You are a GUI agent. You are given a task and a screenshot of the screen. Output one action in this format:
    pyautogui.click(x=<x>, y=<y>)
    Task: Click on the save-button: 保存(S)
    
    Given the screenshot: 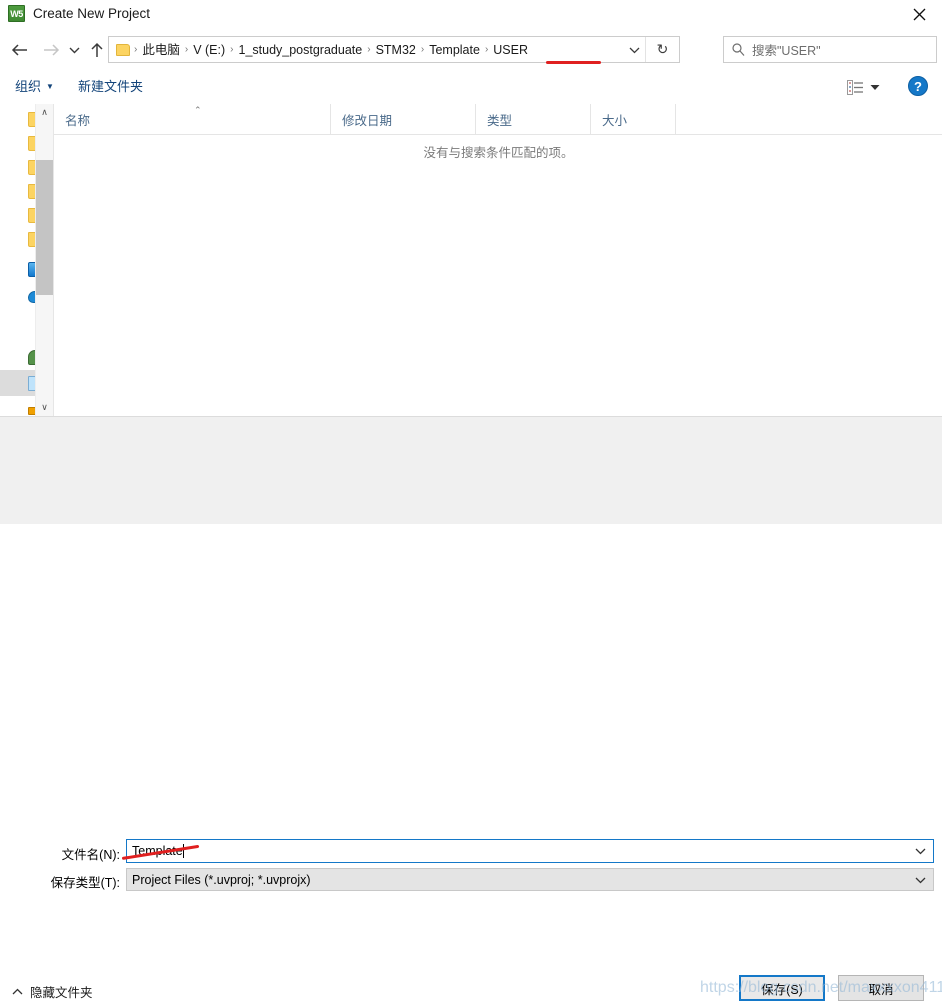 What is the action you would take?
    pyautogui.click(x=782, y=988)
    